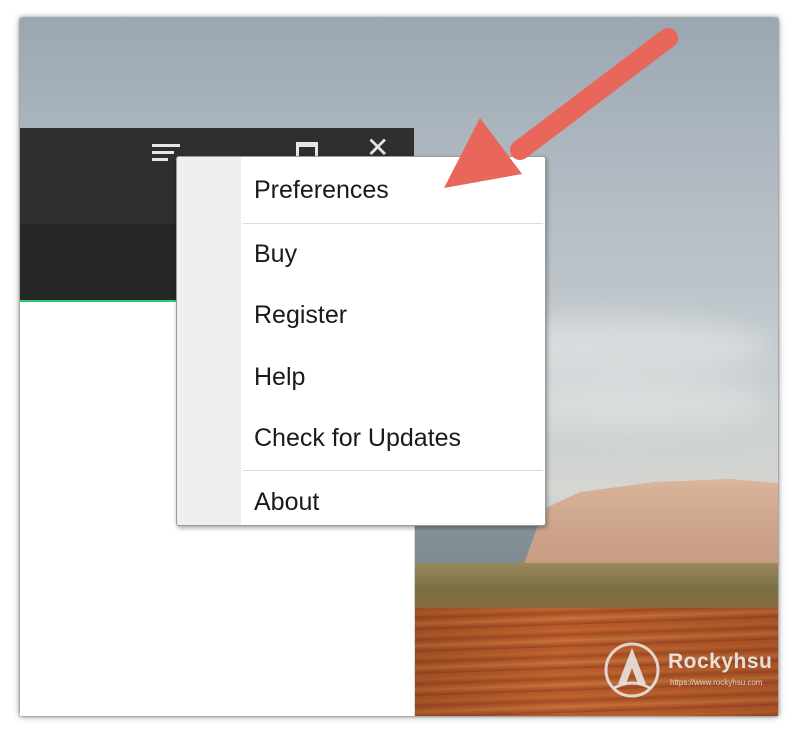  I want to click on plateau, so click(596, 588).